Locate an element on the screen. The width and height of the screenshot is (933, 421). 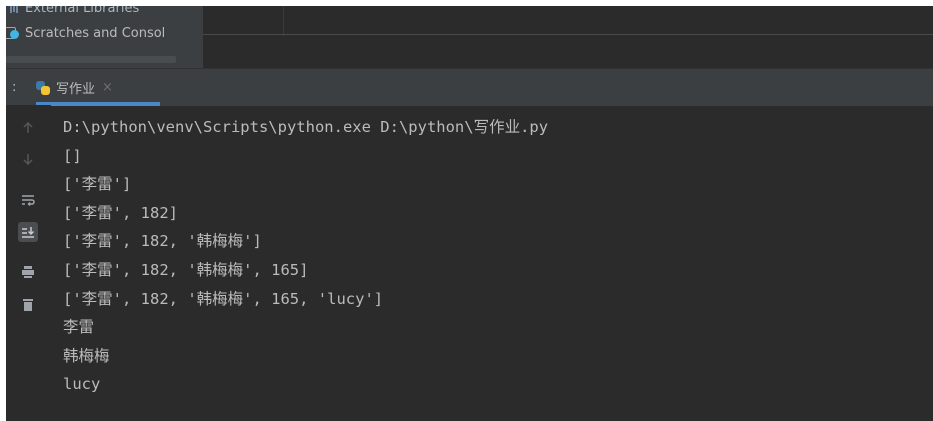
console-line: ['李雷'] is located at coordinates (97, 184).